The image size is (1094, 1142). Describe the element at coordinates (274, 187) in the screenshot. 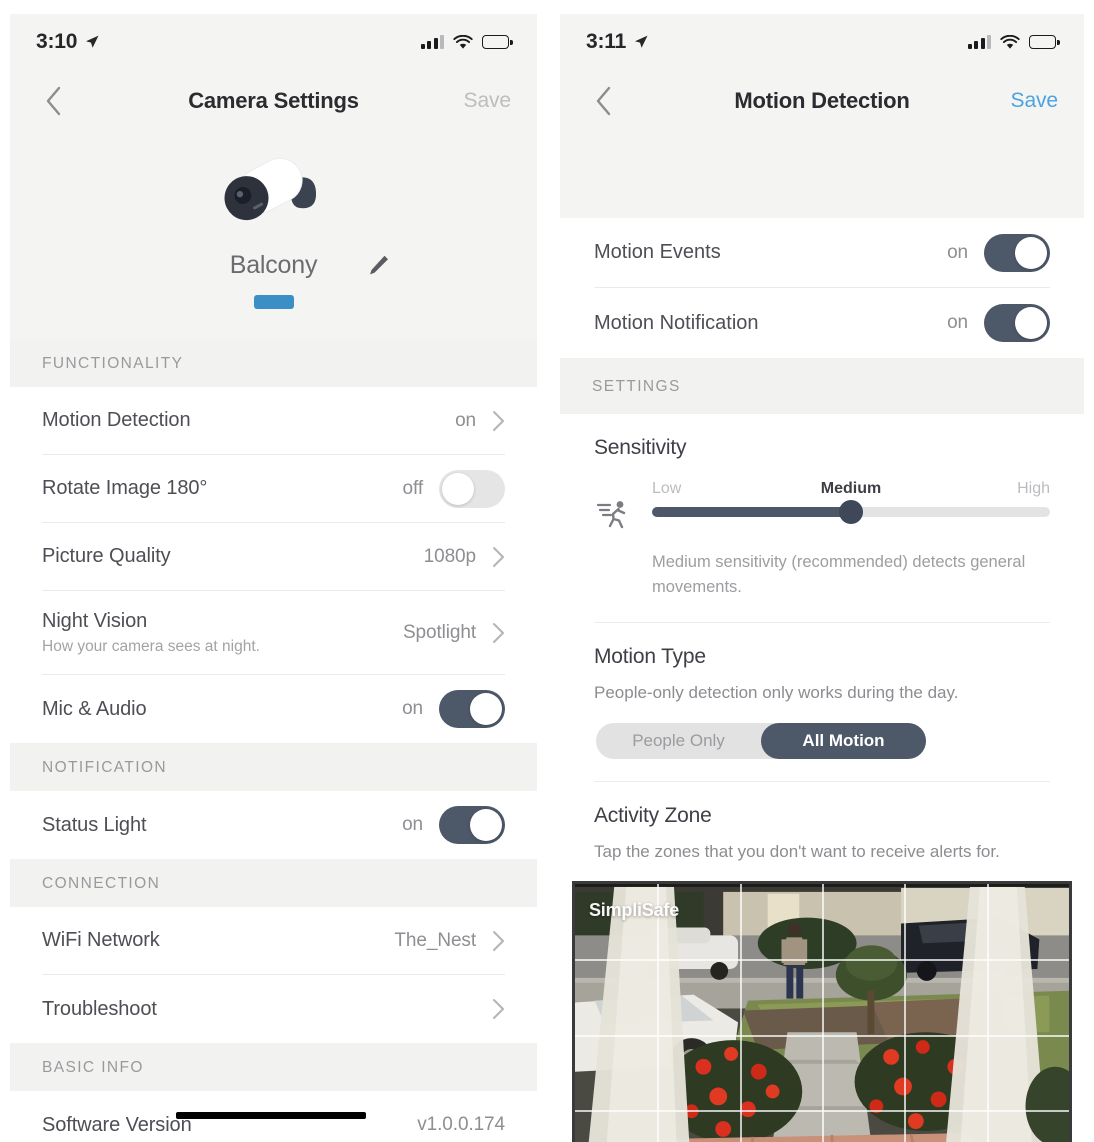

I see `security-camera-icon` at that location.